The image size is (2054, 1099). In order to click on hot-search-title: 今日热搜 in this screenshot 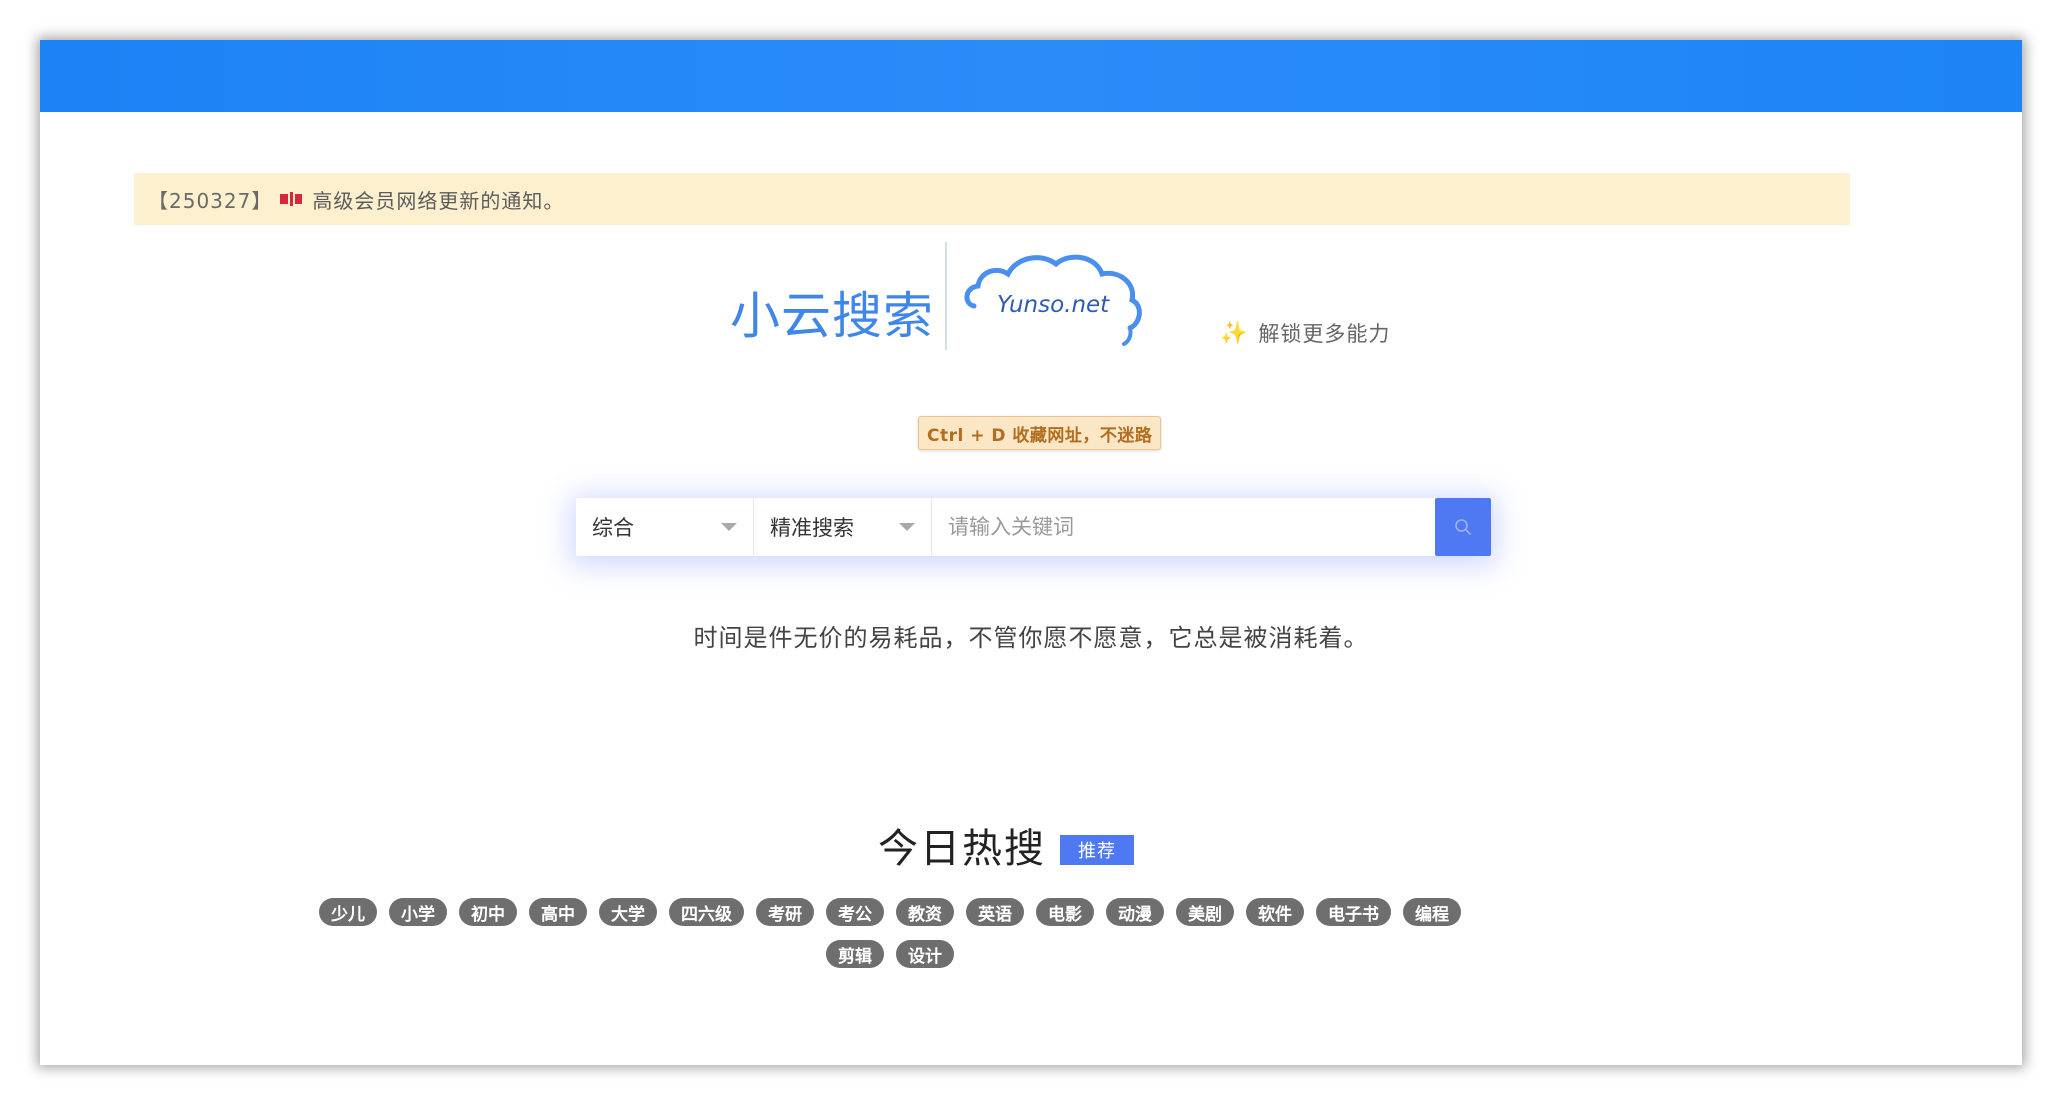, I will do `click(962, 849)`.